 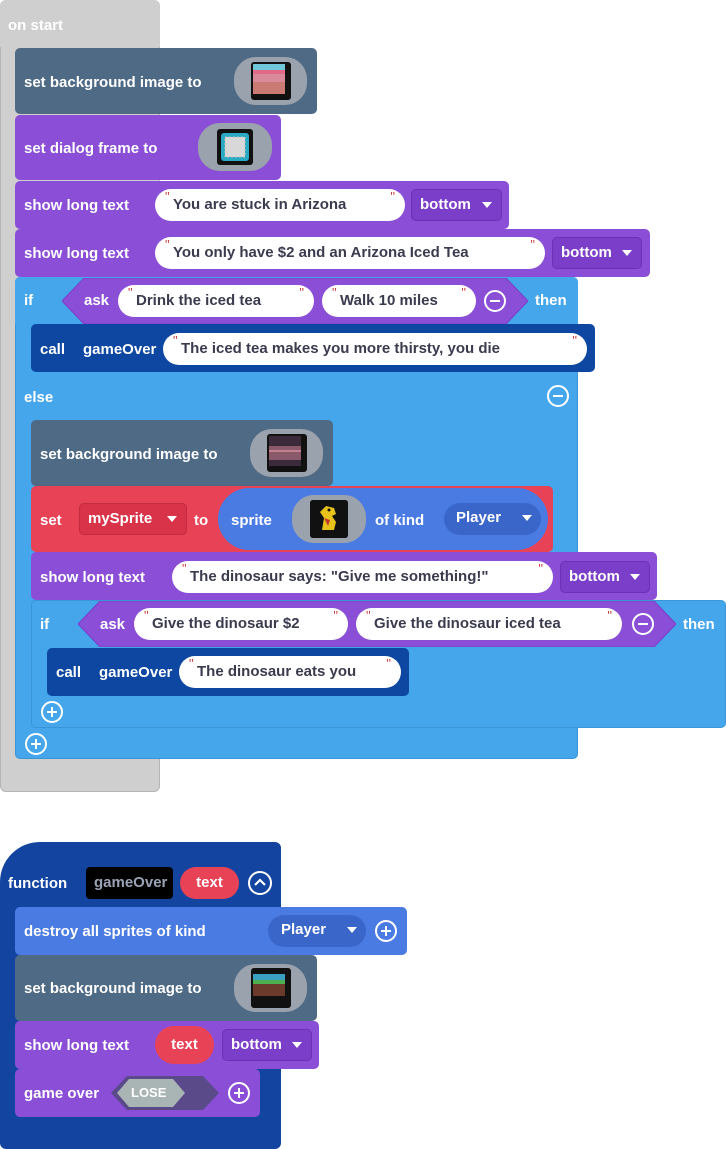 What do you see at coordinates (260, 204) in the screenshot?
I see `long-text-value-1: You are stuck in Arizona` at bounding box center [260, 204].